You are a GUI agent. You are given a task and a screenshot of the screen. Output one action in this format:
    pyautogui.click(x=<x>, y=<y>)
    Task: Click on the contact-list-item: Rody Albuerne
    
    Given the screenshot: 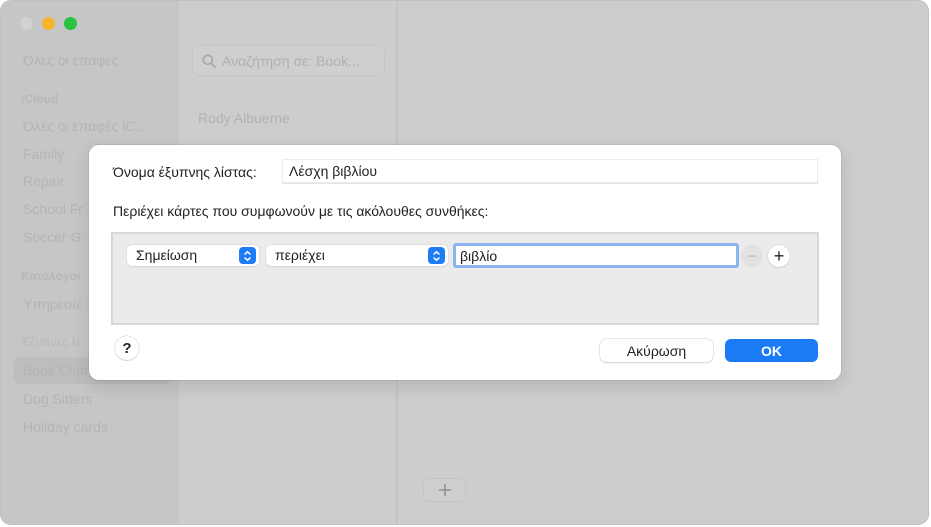 What is the action you would take?
    pyautogui.click(x=244, y=118)
    